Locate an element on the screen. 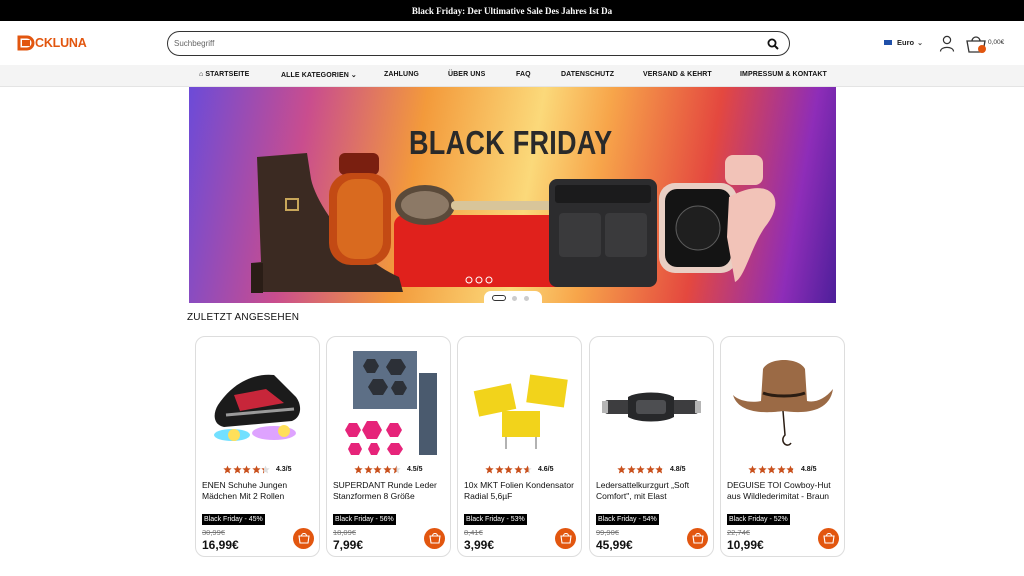  price: 10,99€ is located at coordinates (745, 545).